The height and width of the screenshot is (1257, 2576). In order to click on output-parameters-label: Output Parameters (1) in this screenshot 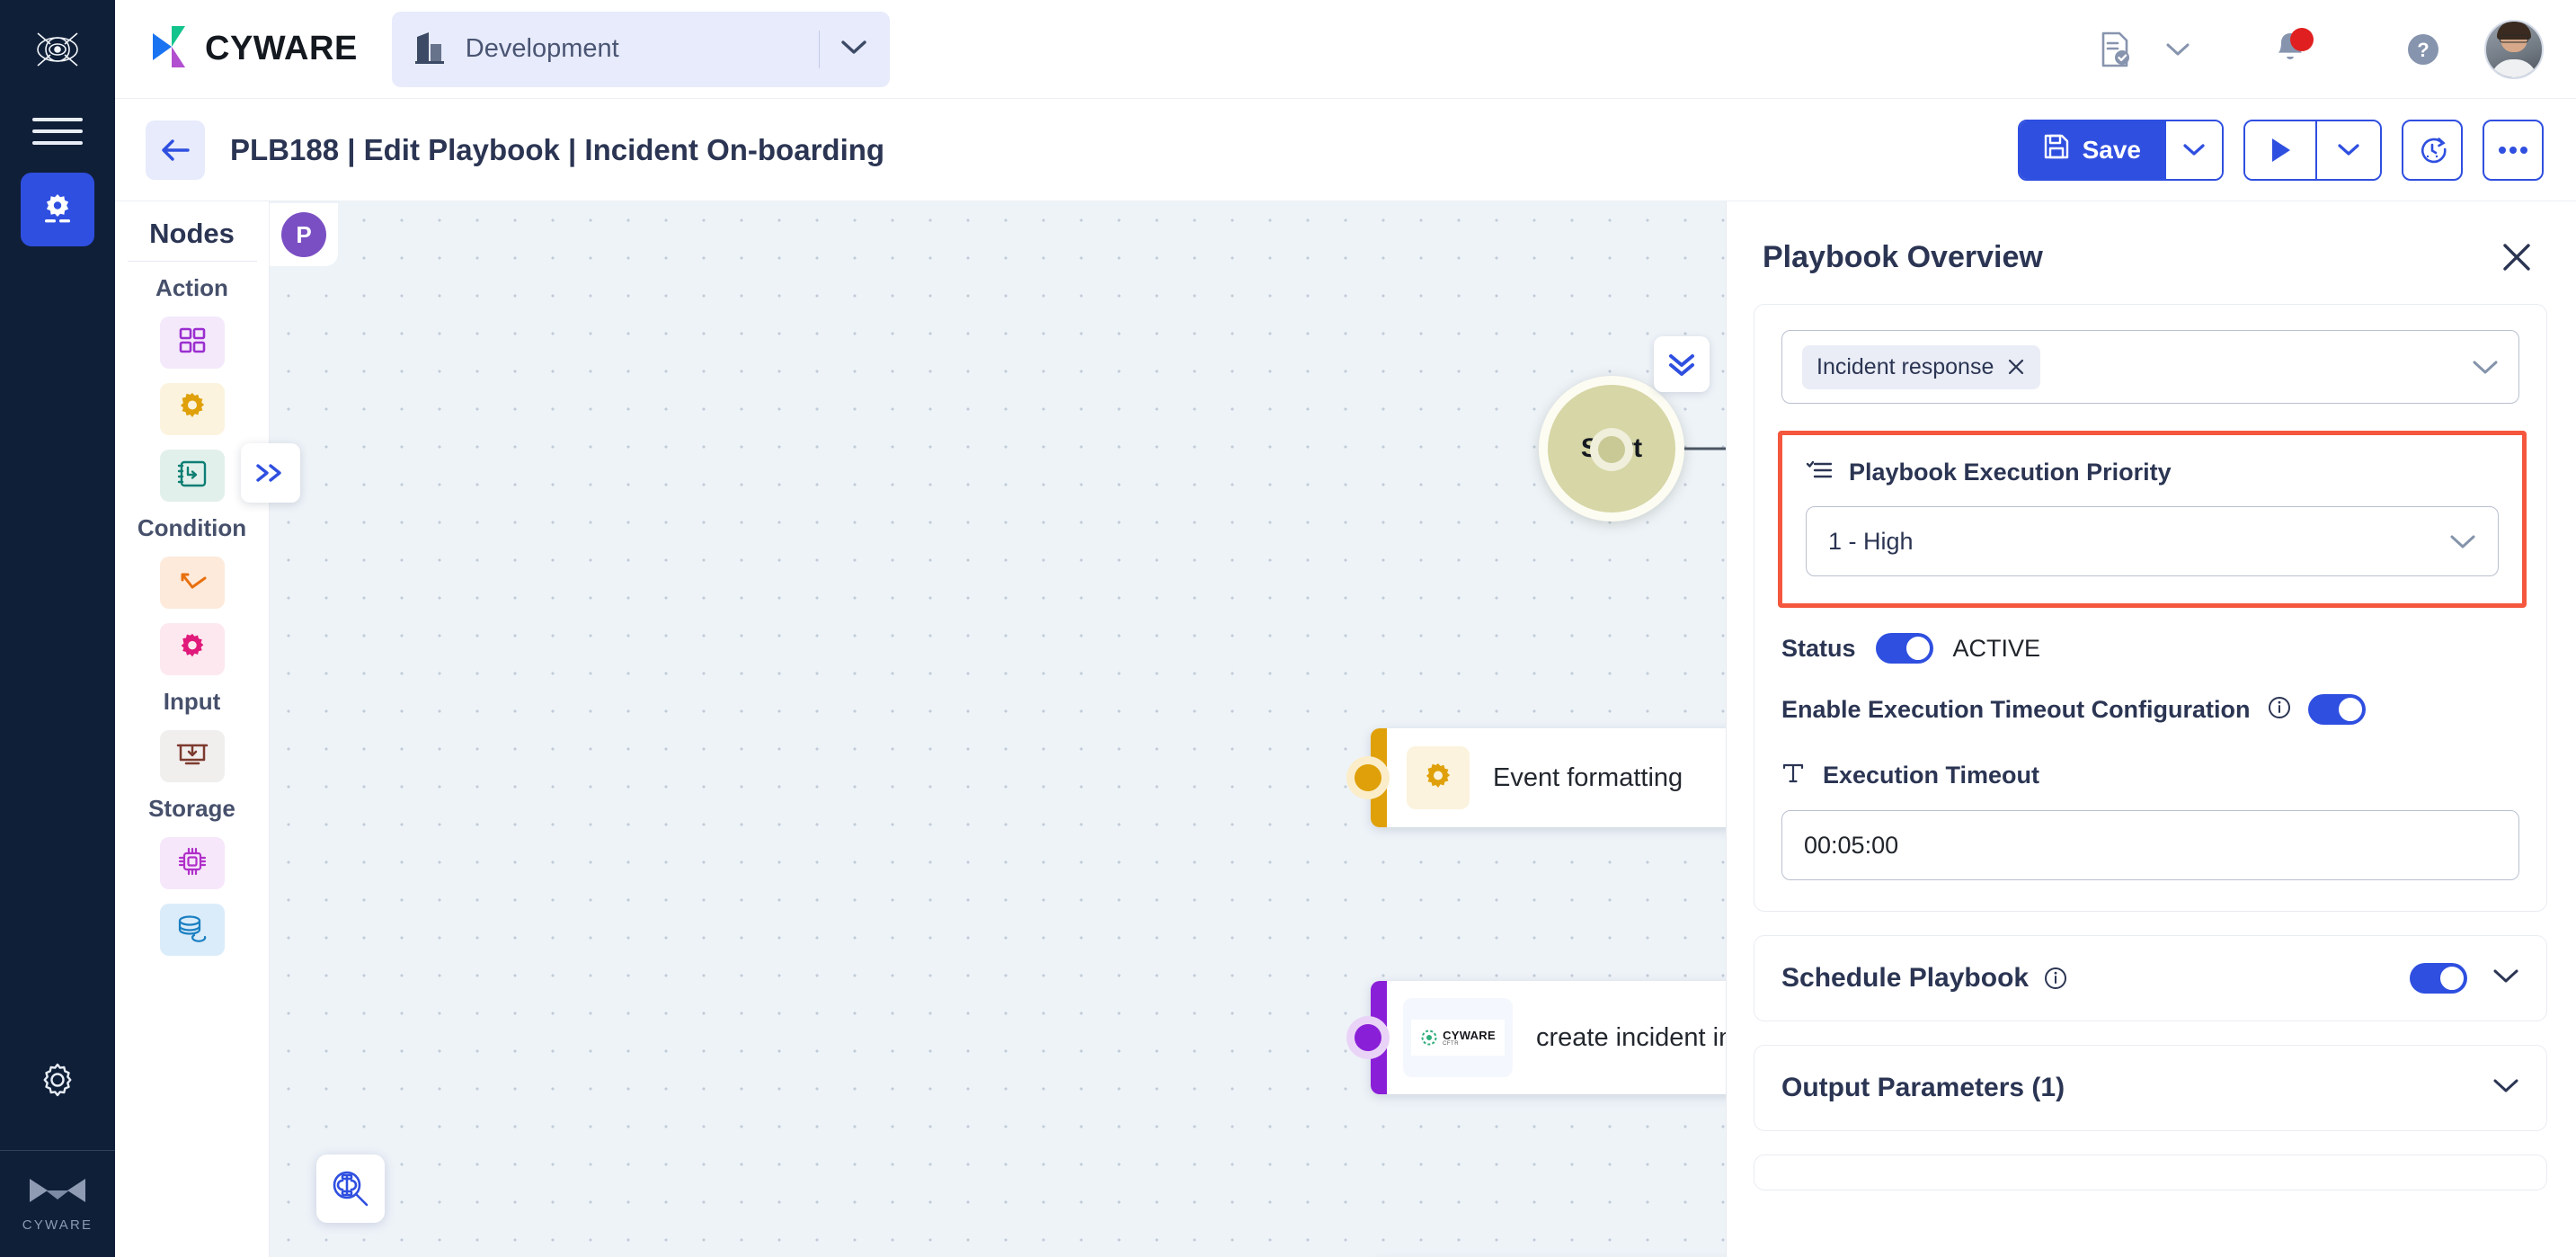, I will do `click(1923, 1087)`.